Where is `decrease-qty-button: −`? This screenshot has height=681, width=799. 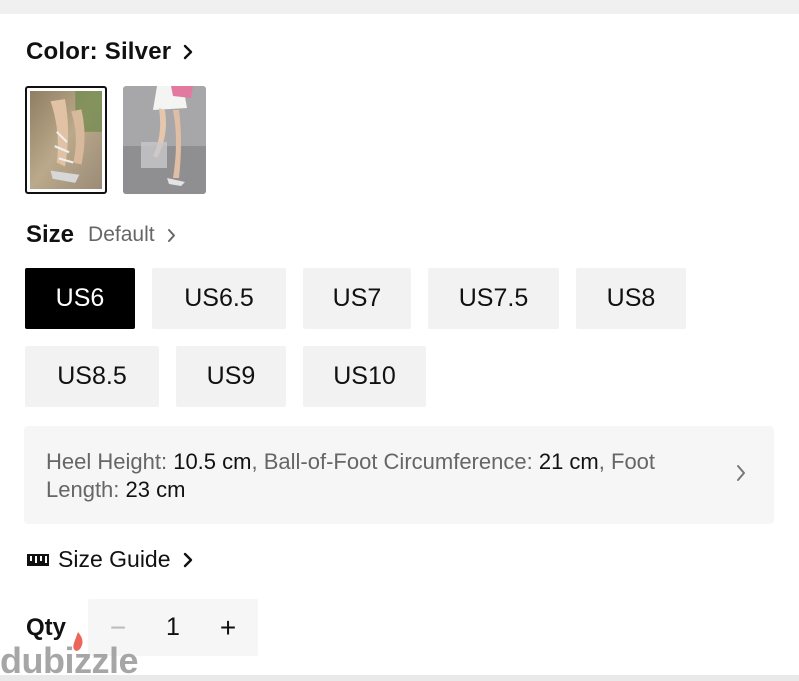 decrease-qty-button: − is located at coordinates (118, 628).